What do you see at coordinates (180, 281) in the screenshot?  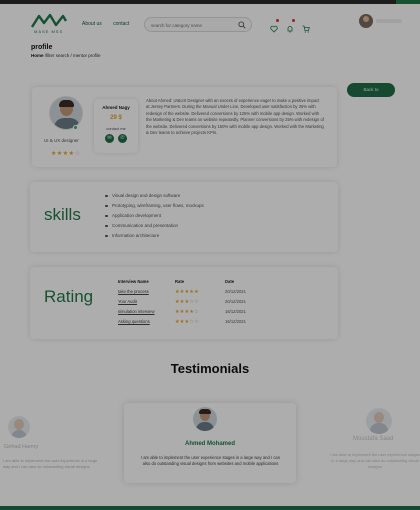 I see `col-rate: Rate` at bounding box center [180, 281].